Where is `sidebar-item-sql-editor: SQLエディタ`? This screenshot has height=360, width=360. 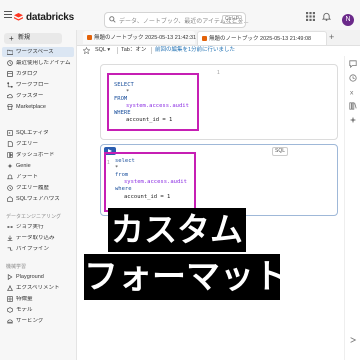
sidebar-item-sql-editor: SQLエディタ is located at coordinates (38, 133).